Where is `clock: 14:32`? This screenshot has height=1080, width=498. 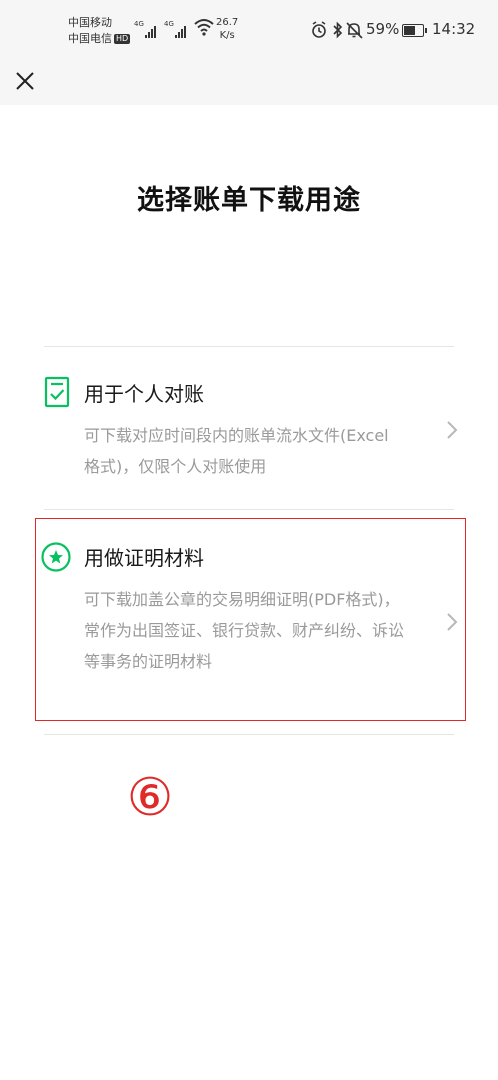 clock: 14:32 is located at coordinates (454, 29).